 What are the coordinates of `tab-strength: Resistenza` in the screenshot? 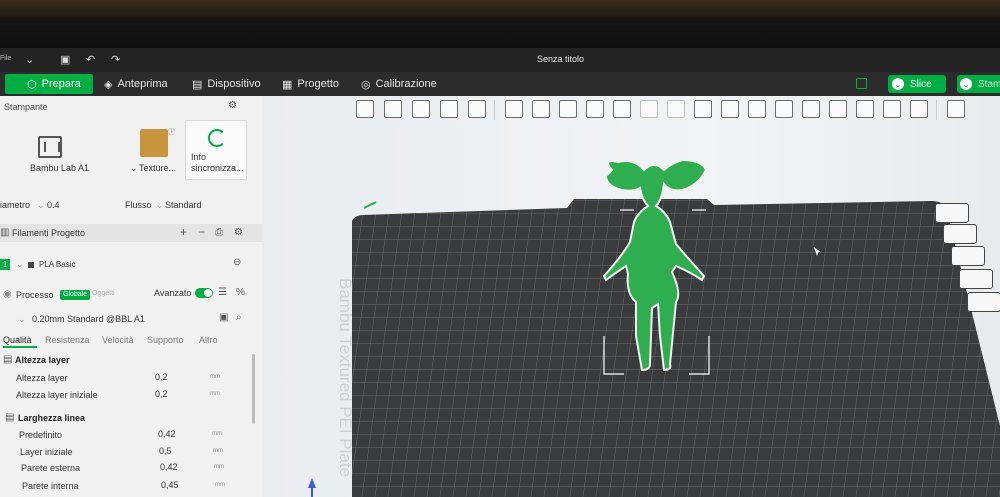 It's located at (67, 340).